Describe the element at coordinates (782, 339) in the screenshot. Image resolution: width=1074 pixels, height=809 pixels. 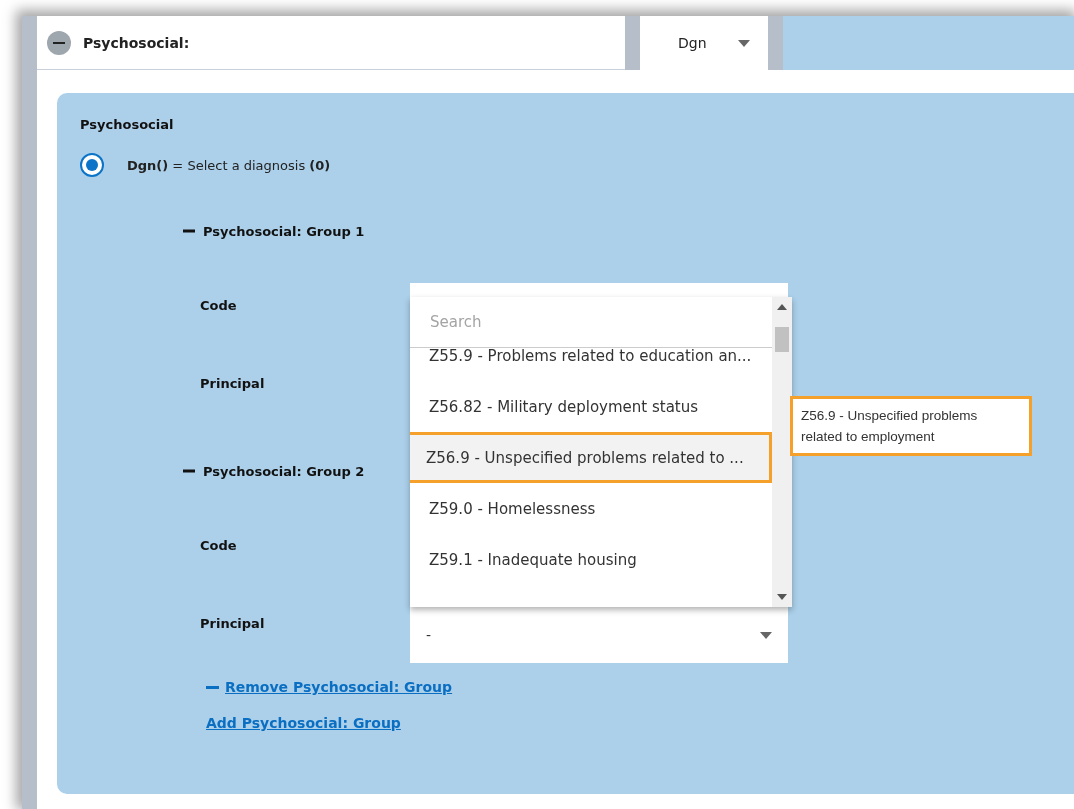
I see `scrollbar-thumb` at that location.